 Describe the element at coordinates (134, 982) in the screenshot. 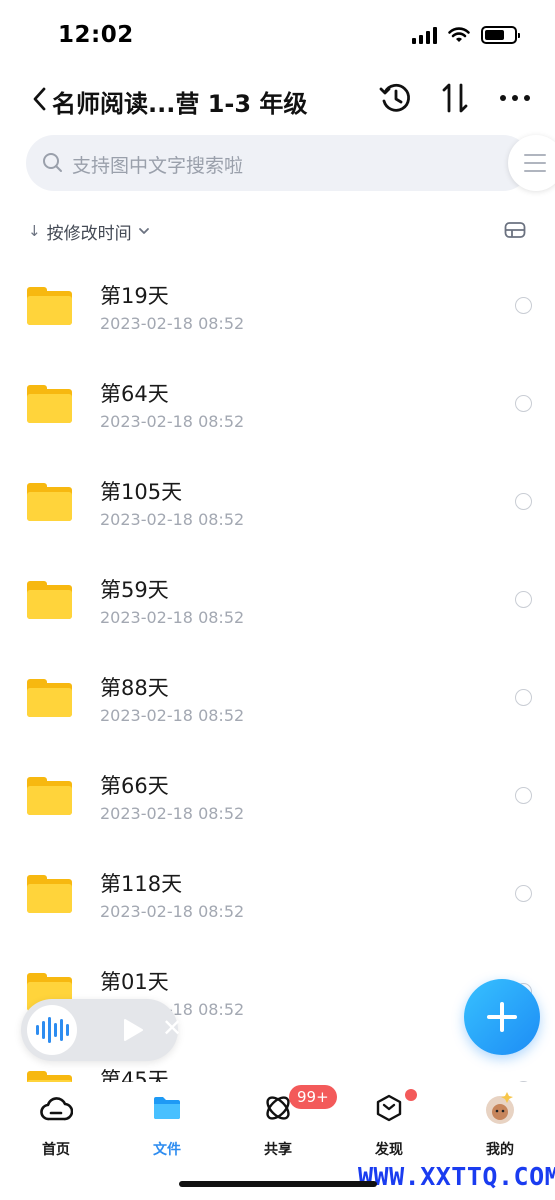

I see `file-name: 第01天` at that location.